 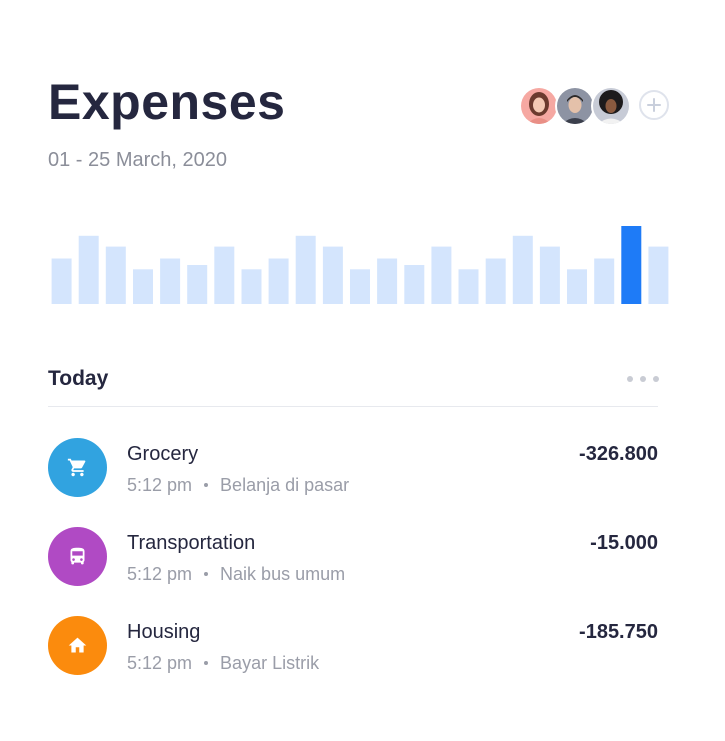 I want to click on transaction-item-grocery: Grocery 5:12 pm Belanja di pasar -326.800, so click(x=353, y=468).